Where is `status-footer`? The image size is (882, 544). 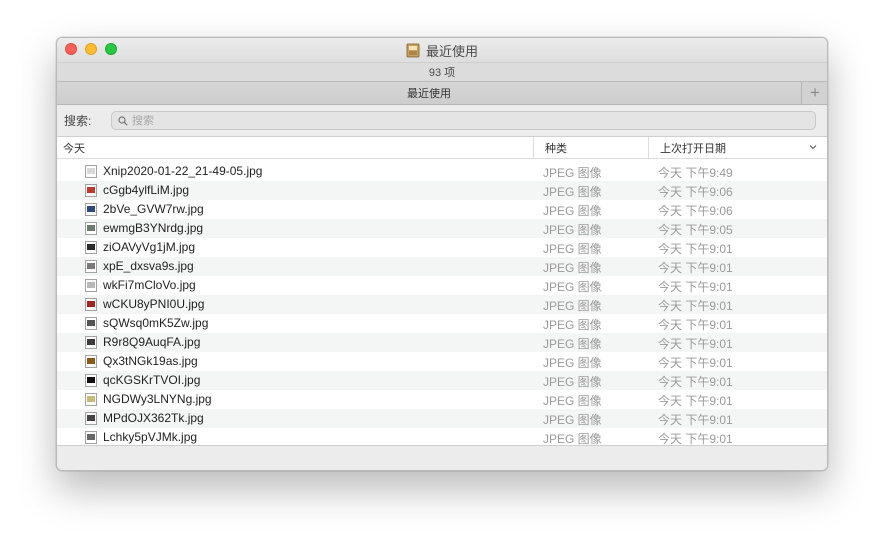 status-footer is located at coordinates (442, 457).